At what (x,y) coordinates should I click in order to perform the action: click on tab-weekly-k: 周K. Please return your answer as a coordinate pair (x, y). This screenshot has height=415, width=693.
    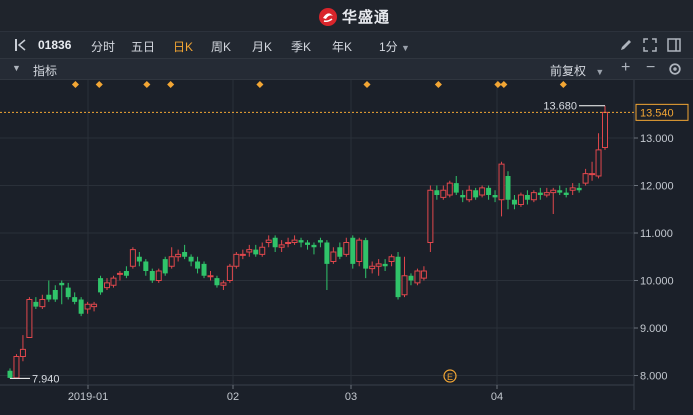
    Looking at the image, I should click on (221, 46).